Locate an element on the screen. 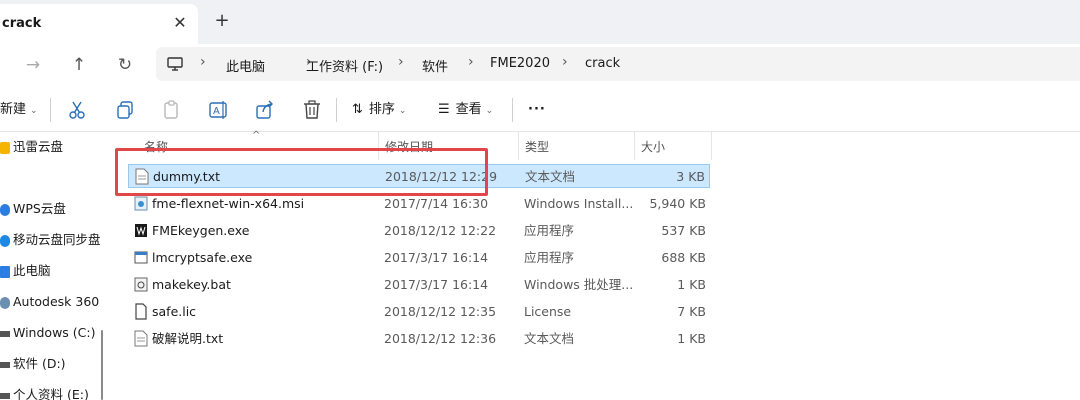  msi-file-icon is located at coordinates (141, 203).